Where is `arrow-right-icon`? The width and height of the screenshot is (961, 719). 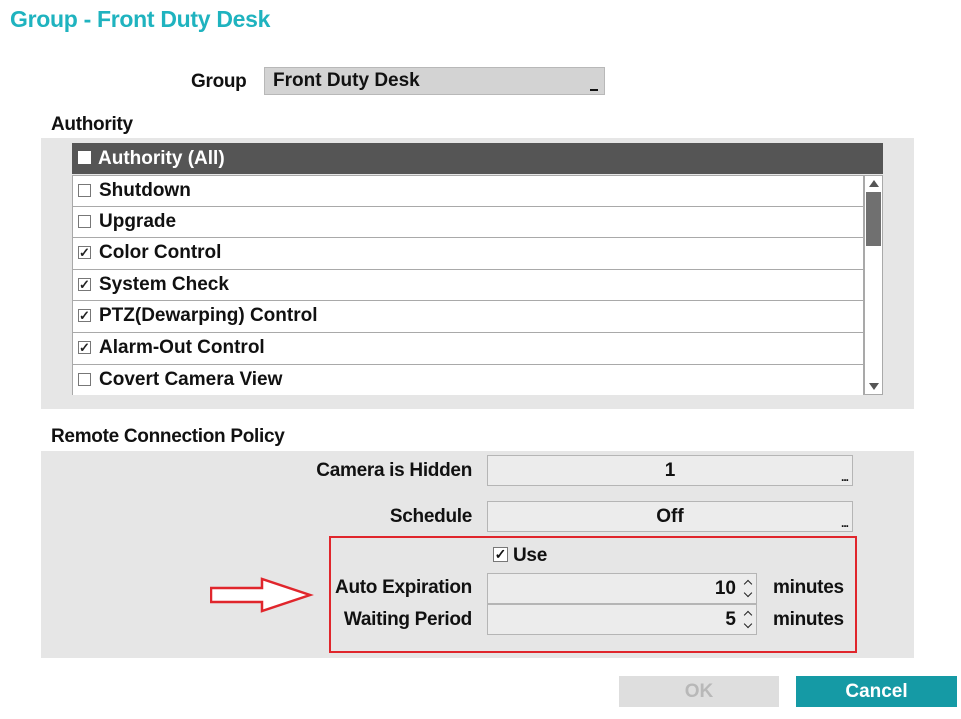
arrow-right-icon is located at coordinates (262, 595).